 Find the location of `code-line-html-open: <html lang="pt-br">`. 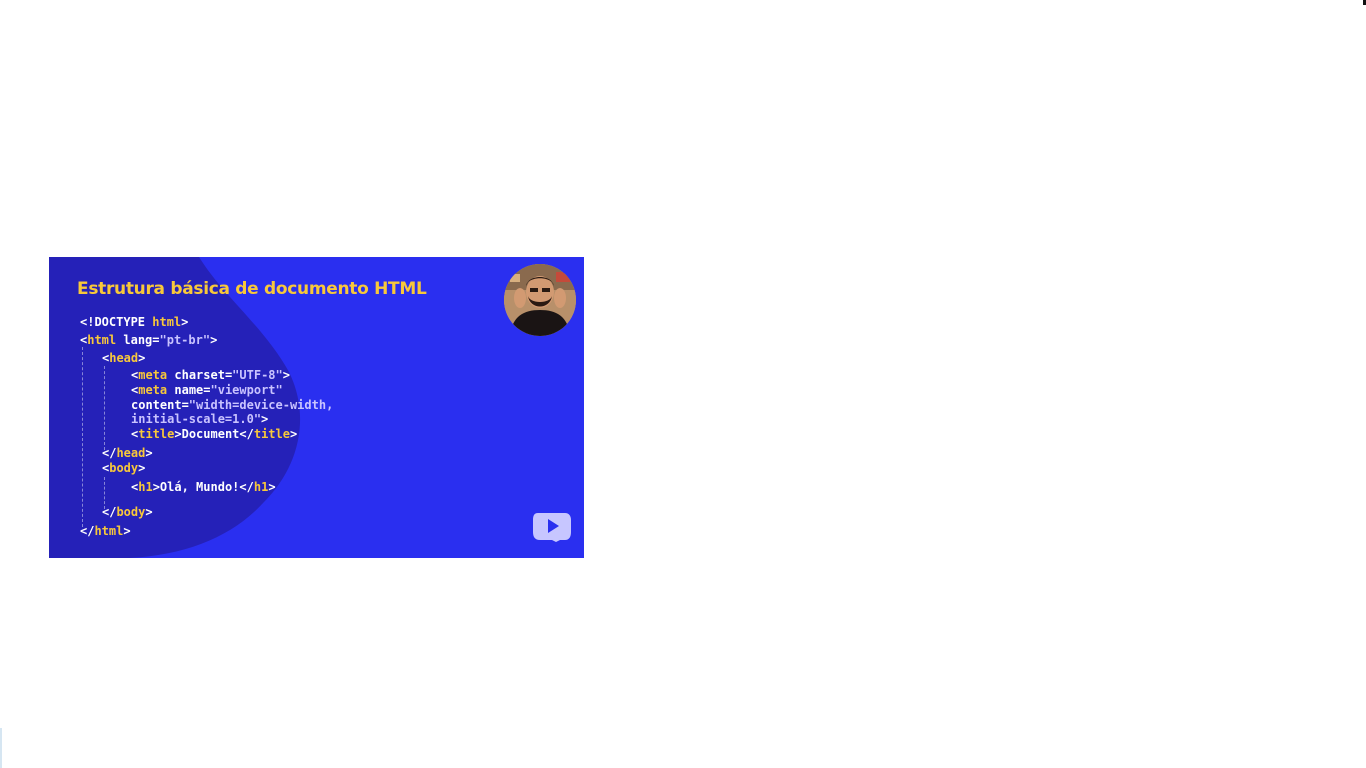

code-line-html-open: <html lang="pt-br"> is located at coordinates (149, 340).